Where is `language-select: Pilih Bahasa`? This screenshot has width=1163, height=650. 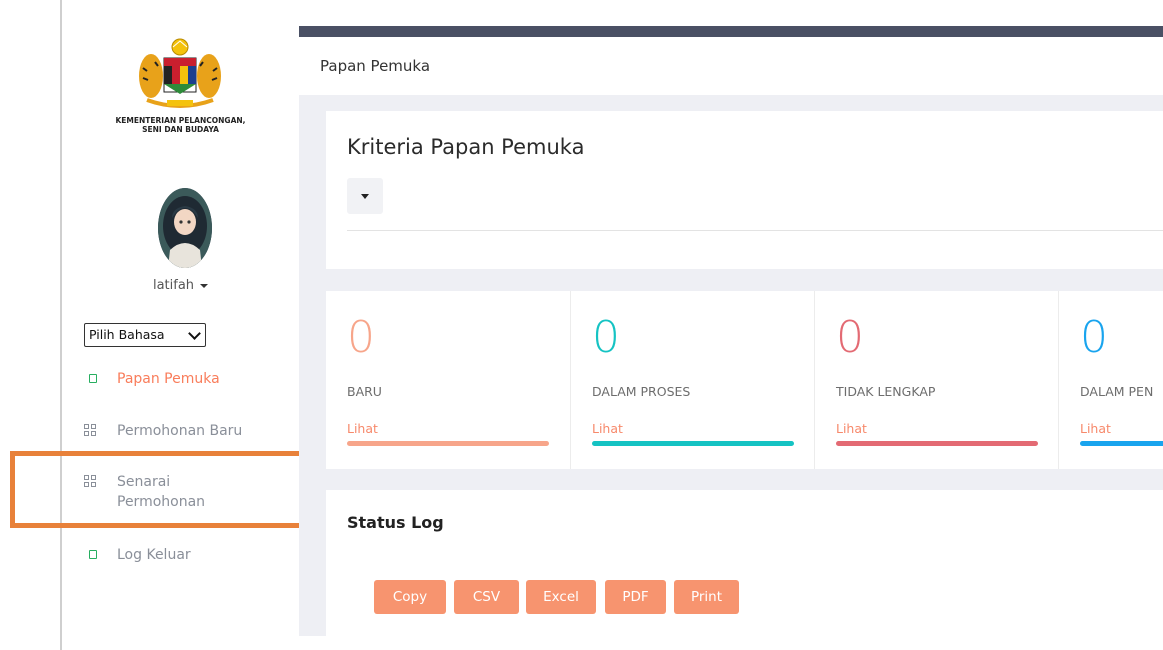 language-select: Pilih Bahasa is located at coordinates (145, 335).